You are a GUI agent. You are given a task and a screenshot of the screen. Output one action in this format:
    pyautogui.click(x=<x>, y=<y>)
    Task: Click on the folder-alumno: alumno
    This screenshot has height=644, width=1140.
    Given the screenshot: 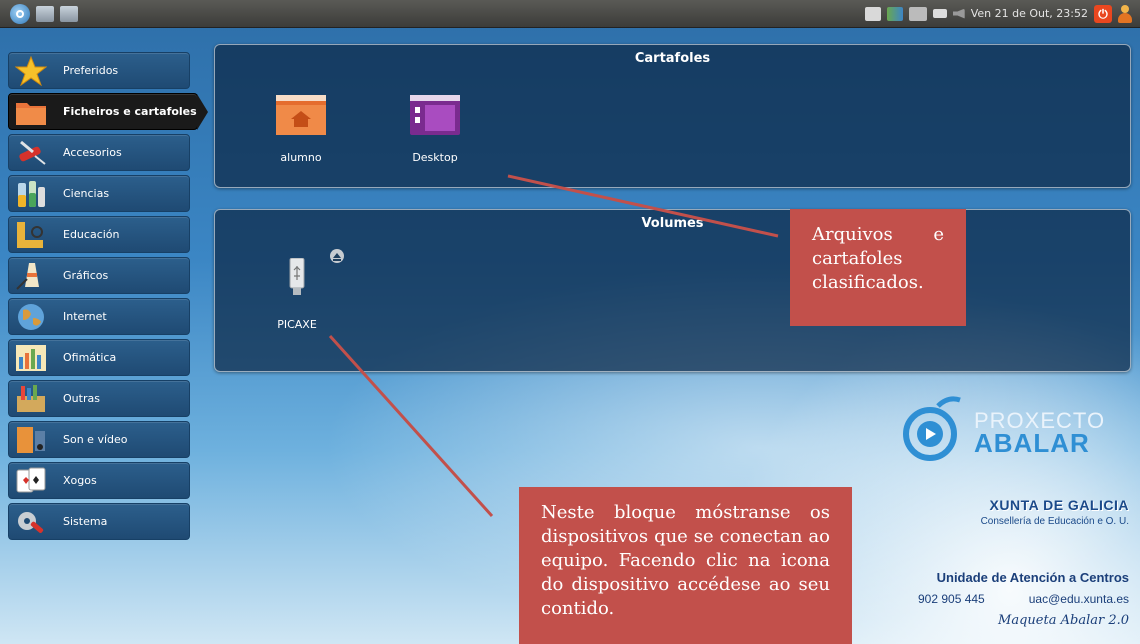 What is the action you would take?
    pyautogui.click(x=301, y=128)
    